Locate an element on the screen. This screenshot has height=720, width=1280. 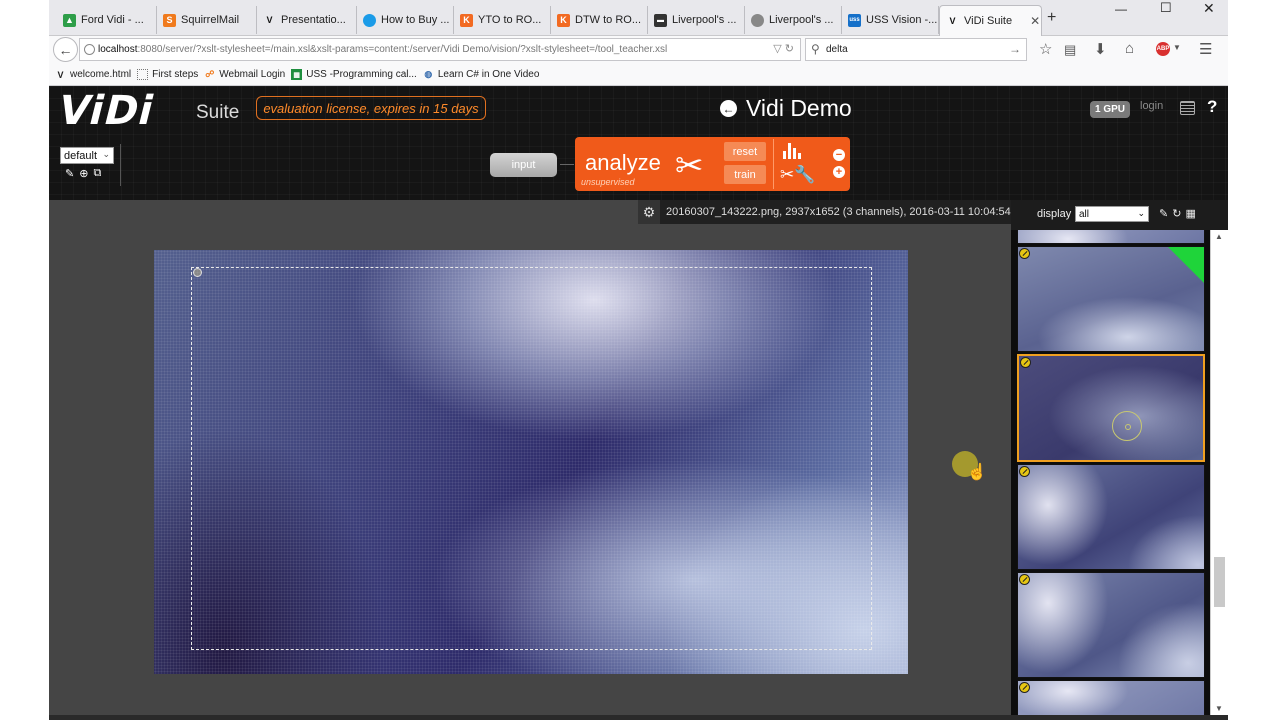
minimize-window-icon: — is located at coordinates (1121, 9).